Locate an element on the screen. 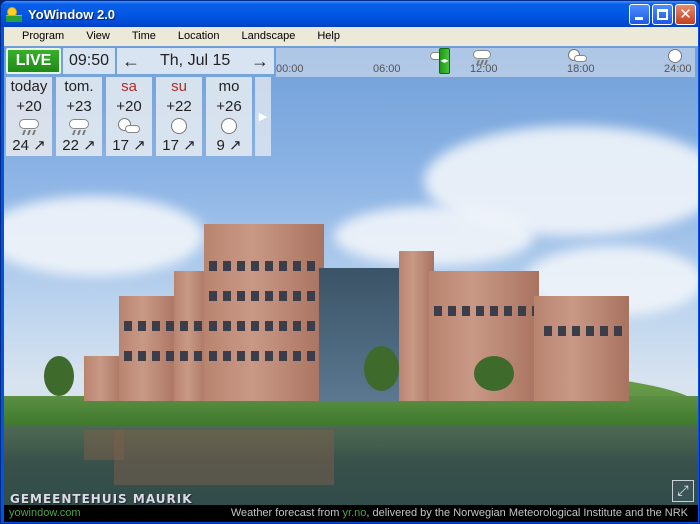 Image resolution: width=700 pixels, height=524 pixels. menu-location: Location is located at coordinates (199, 36).